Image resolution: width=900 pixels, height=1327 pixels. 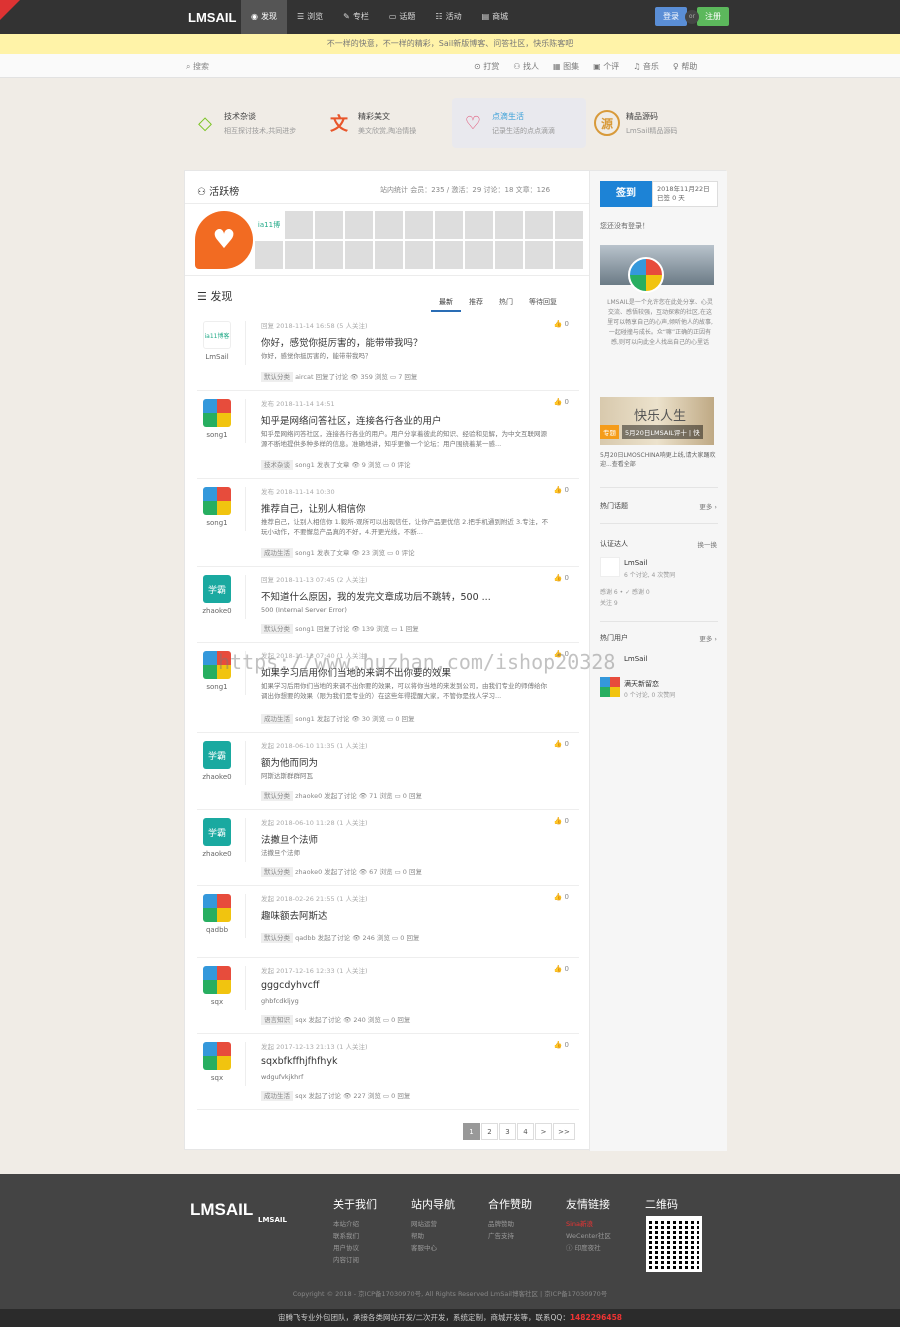 I want to click on nav-shop: ▤ 商城, so click(x=495, y=17).